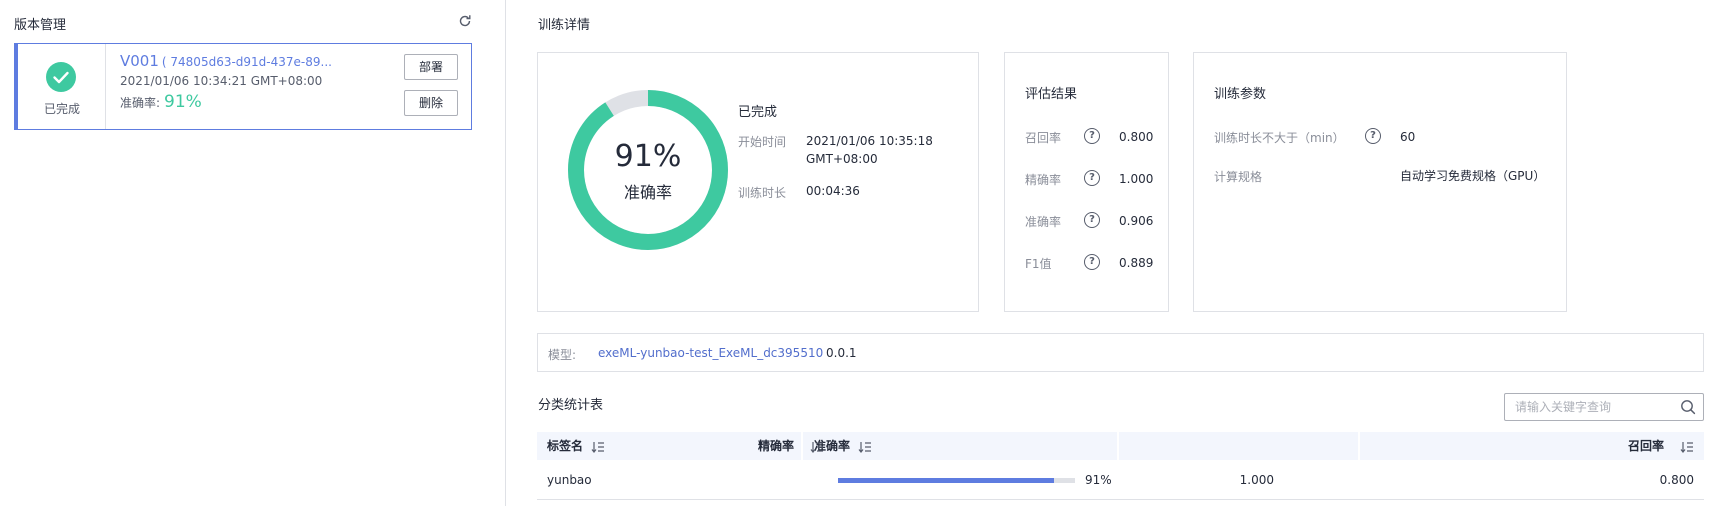  I want to click on eval-value-recall: 0.800, so click(1136, 137).